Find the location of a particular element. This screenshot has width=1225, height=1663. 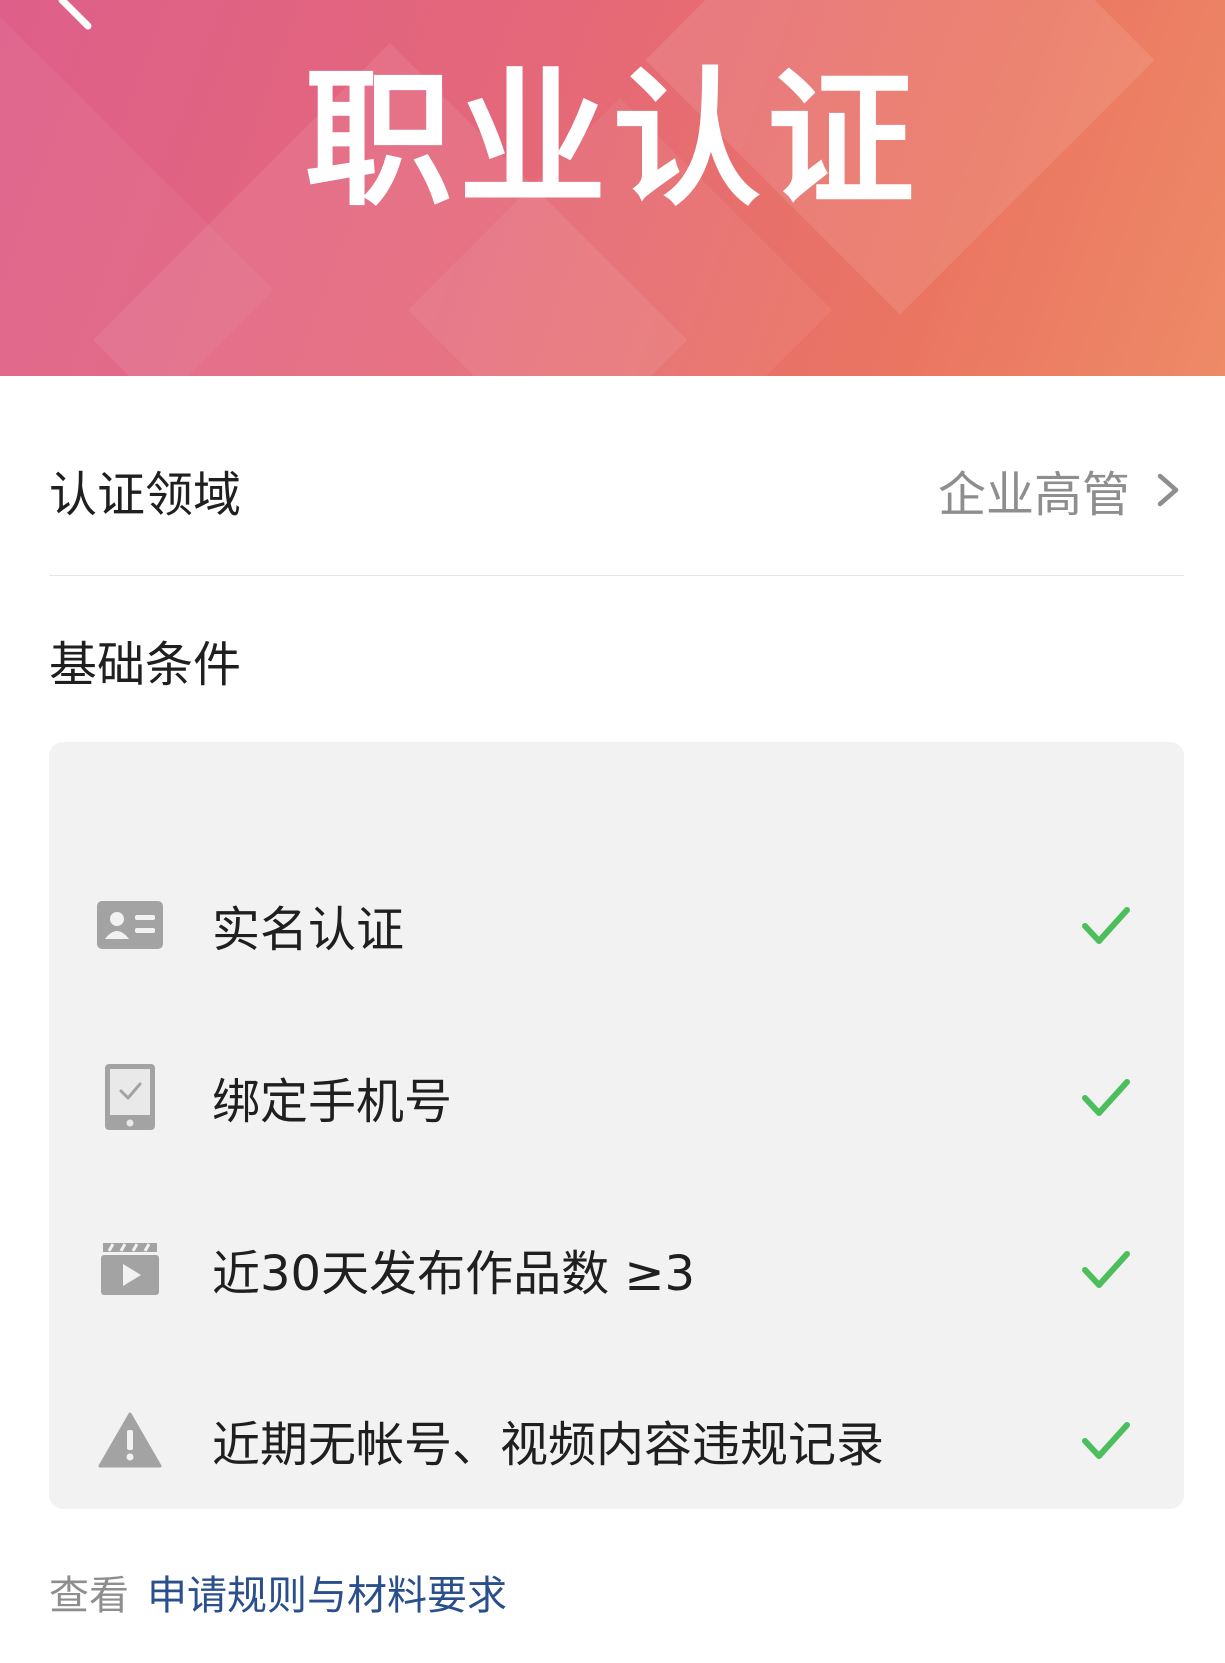

condition-label: 近30天发布作品数 ≥3 is located at coordinates (454, 1274).